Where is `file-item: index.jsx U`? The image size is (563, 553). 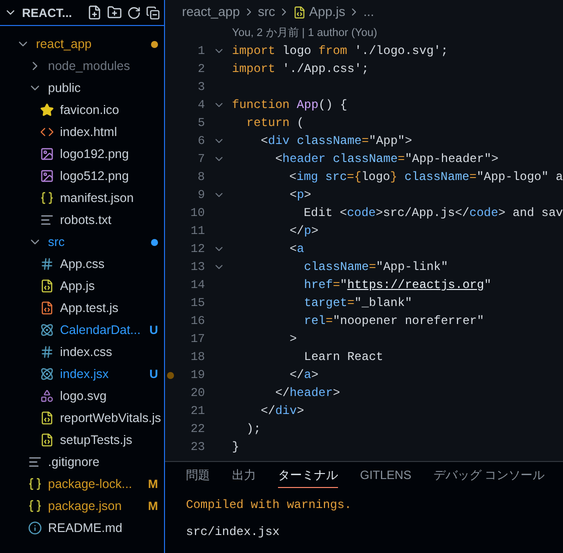 file-item: index.jsx U is located at coordinates (82, 374).